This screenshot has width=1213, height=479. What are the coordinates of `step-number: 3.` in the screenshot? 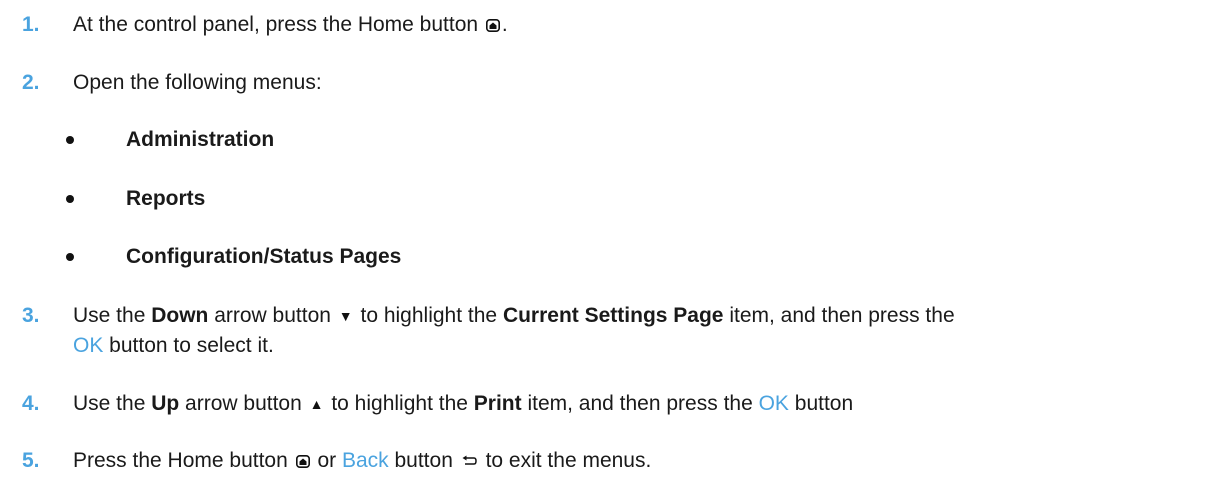 It's located at (31, 315).